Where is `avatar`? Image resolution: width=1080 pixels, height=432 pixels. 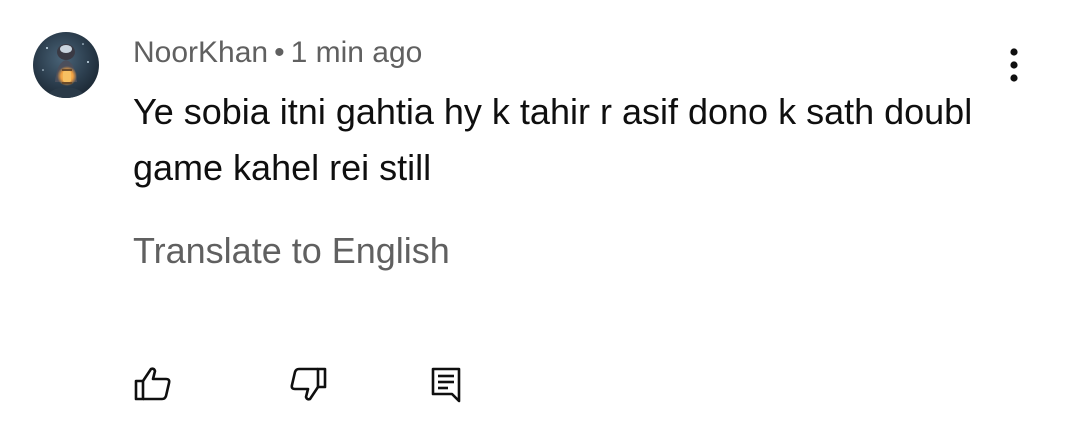 avatar is located at coordinates (66, 65).